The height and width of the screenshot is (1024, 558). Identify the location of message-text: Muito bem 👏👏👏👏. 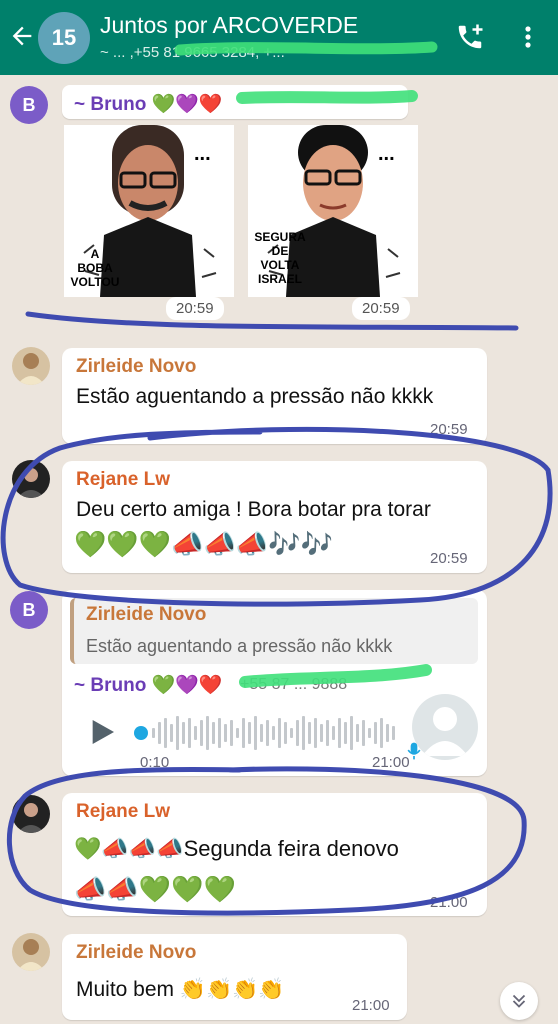
(180, 989).